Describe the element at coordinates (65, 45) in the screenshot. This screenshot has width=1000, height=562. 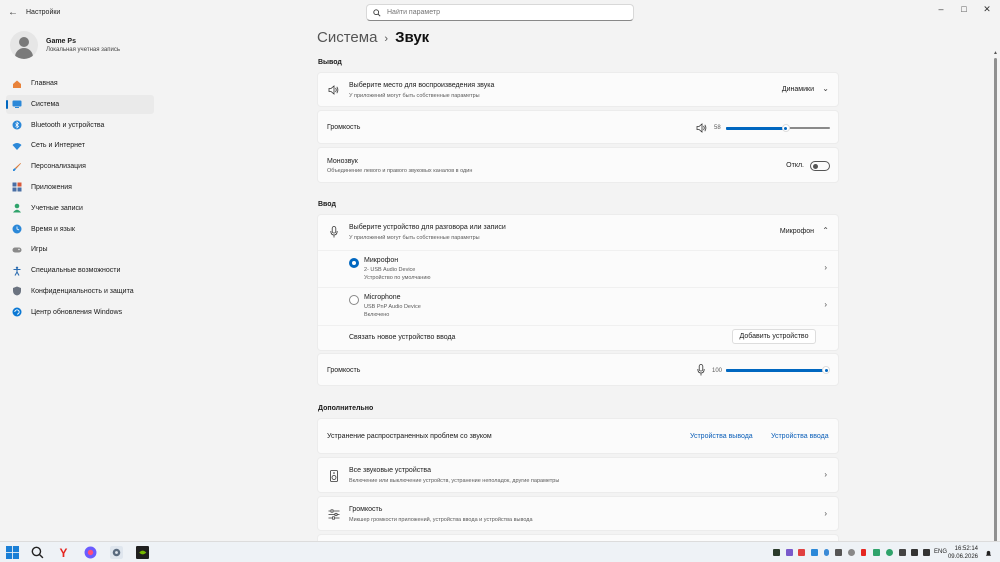
I see `user-profile: Game Ps Локальная учетная запись` at that location.